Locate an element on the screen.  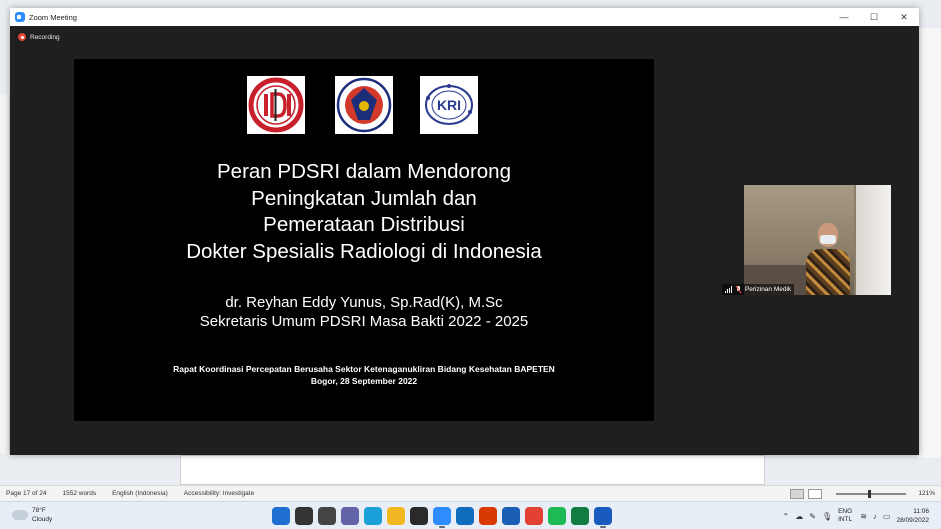
clock-date: 28/09/2022 is located at coordinates (912, 520).